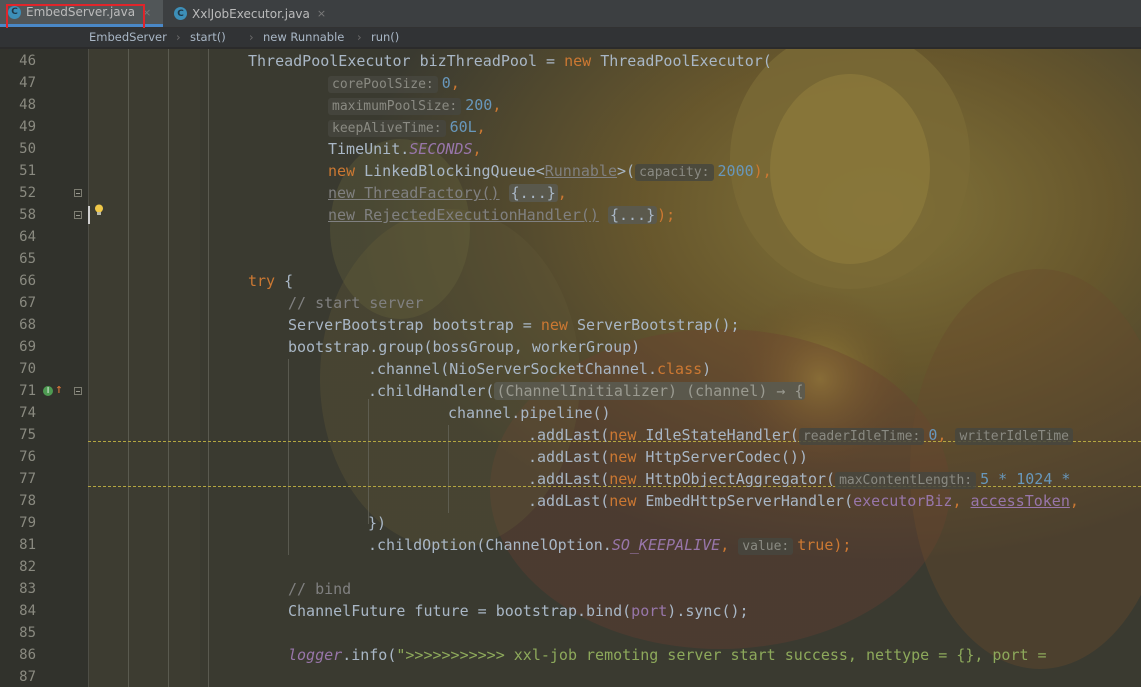  Describe the element at coordinates (27, 149) in the screenshot. I see `line-number: 50` at that location.